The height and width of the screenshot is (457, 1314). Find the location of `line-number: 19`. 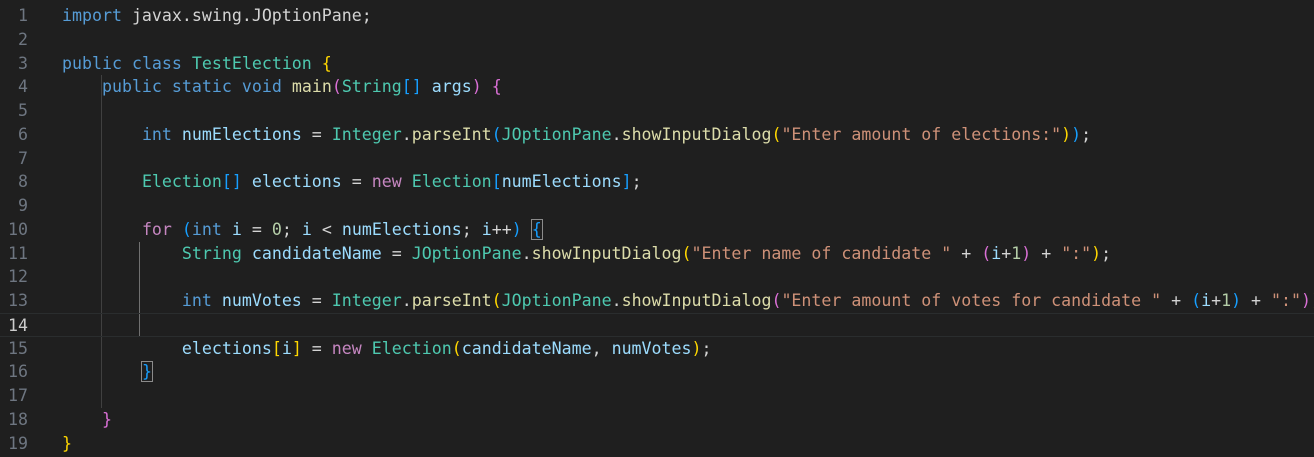

line-number: 19 is located at coordinates (18, 443).